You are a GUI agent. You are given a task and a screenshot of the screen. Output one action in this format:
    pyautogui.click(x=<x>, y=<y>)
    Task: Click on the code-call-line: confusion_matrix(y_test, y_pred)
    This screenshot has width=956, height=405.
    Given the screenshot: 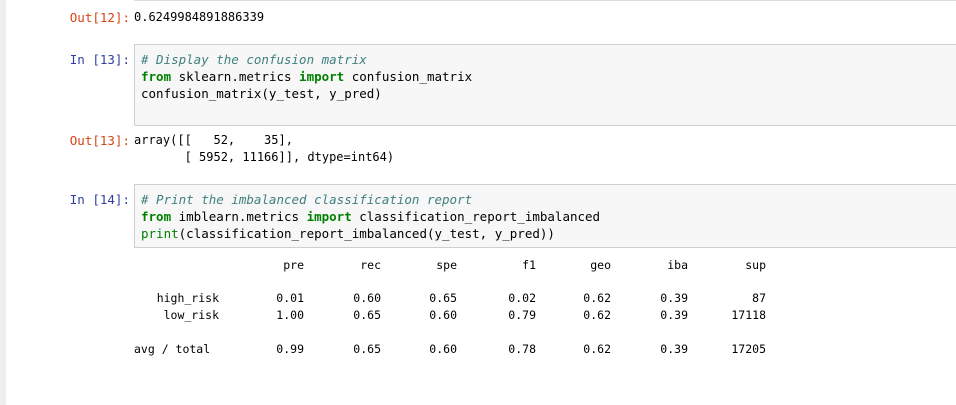 What is the action you would take?
    pyautogui.click(x=261, y=93)
    